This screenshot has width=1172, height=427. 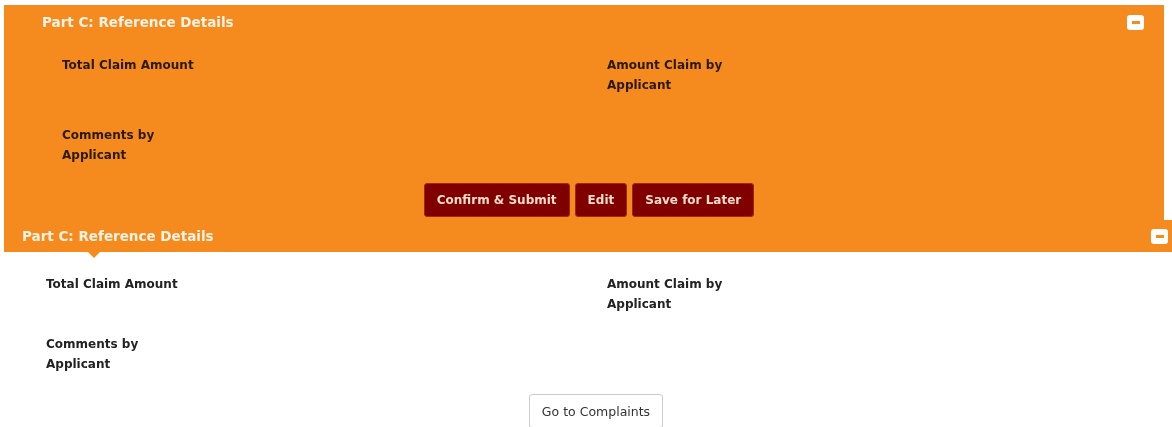 I want to click on action-button: Edit, so click(x=601, y=200).